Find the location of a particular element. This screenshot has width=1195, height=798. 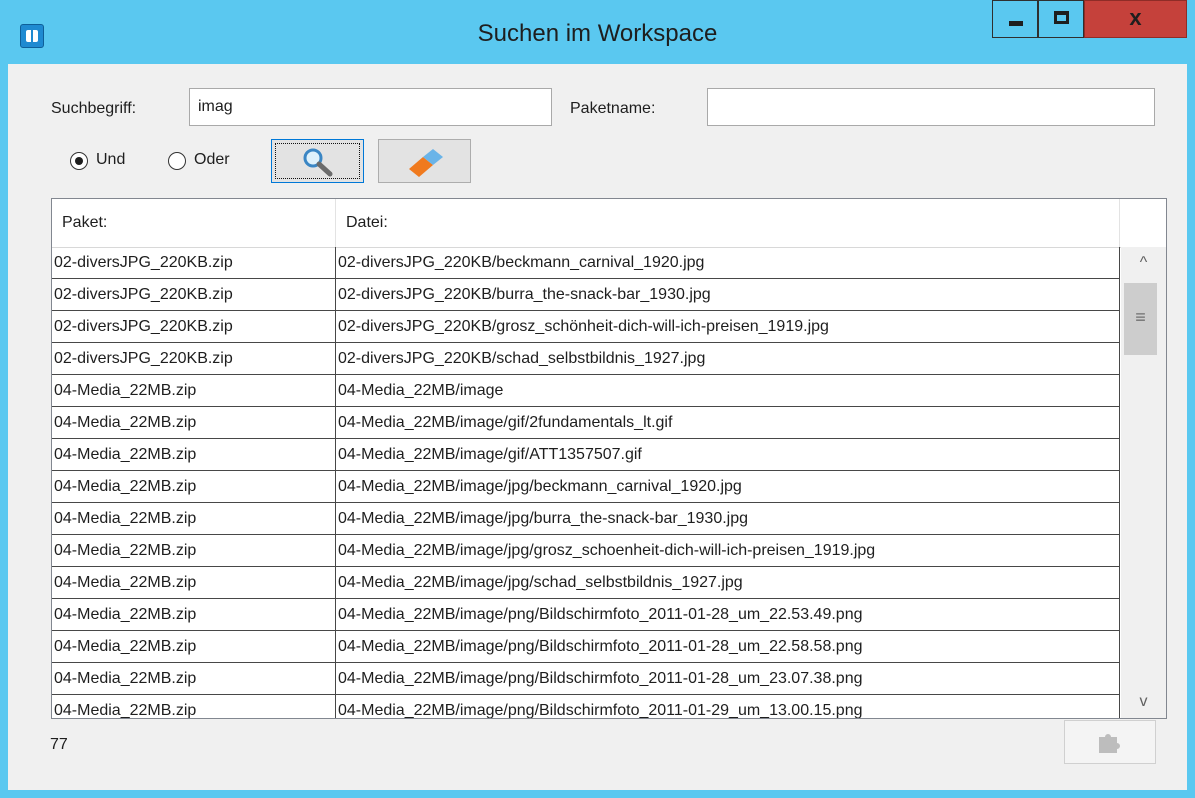

clear-button is located at coordinates (424, 161).